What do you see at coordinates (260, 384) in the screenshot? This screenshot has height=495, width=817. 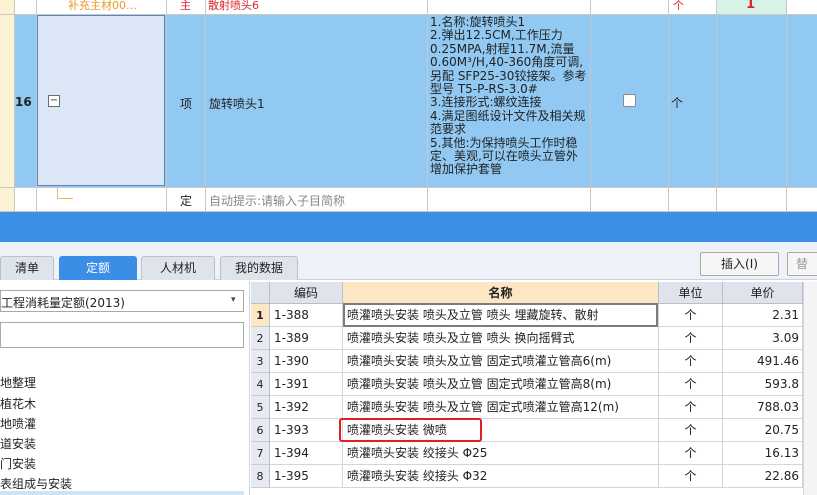 I see `row-number: 4` at bounding box center [260, 384].